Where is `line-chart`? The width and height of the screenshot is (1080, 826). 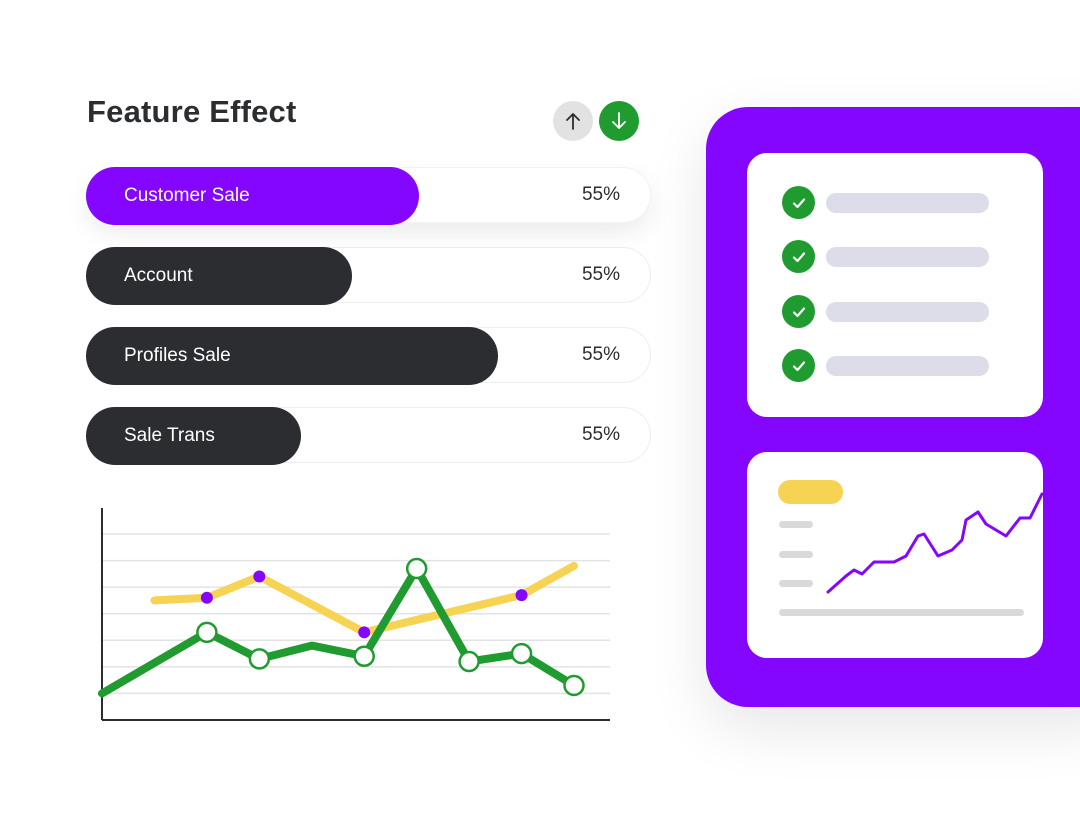
line-chart is located at coordinates (354, 614).